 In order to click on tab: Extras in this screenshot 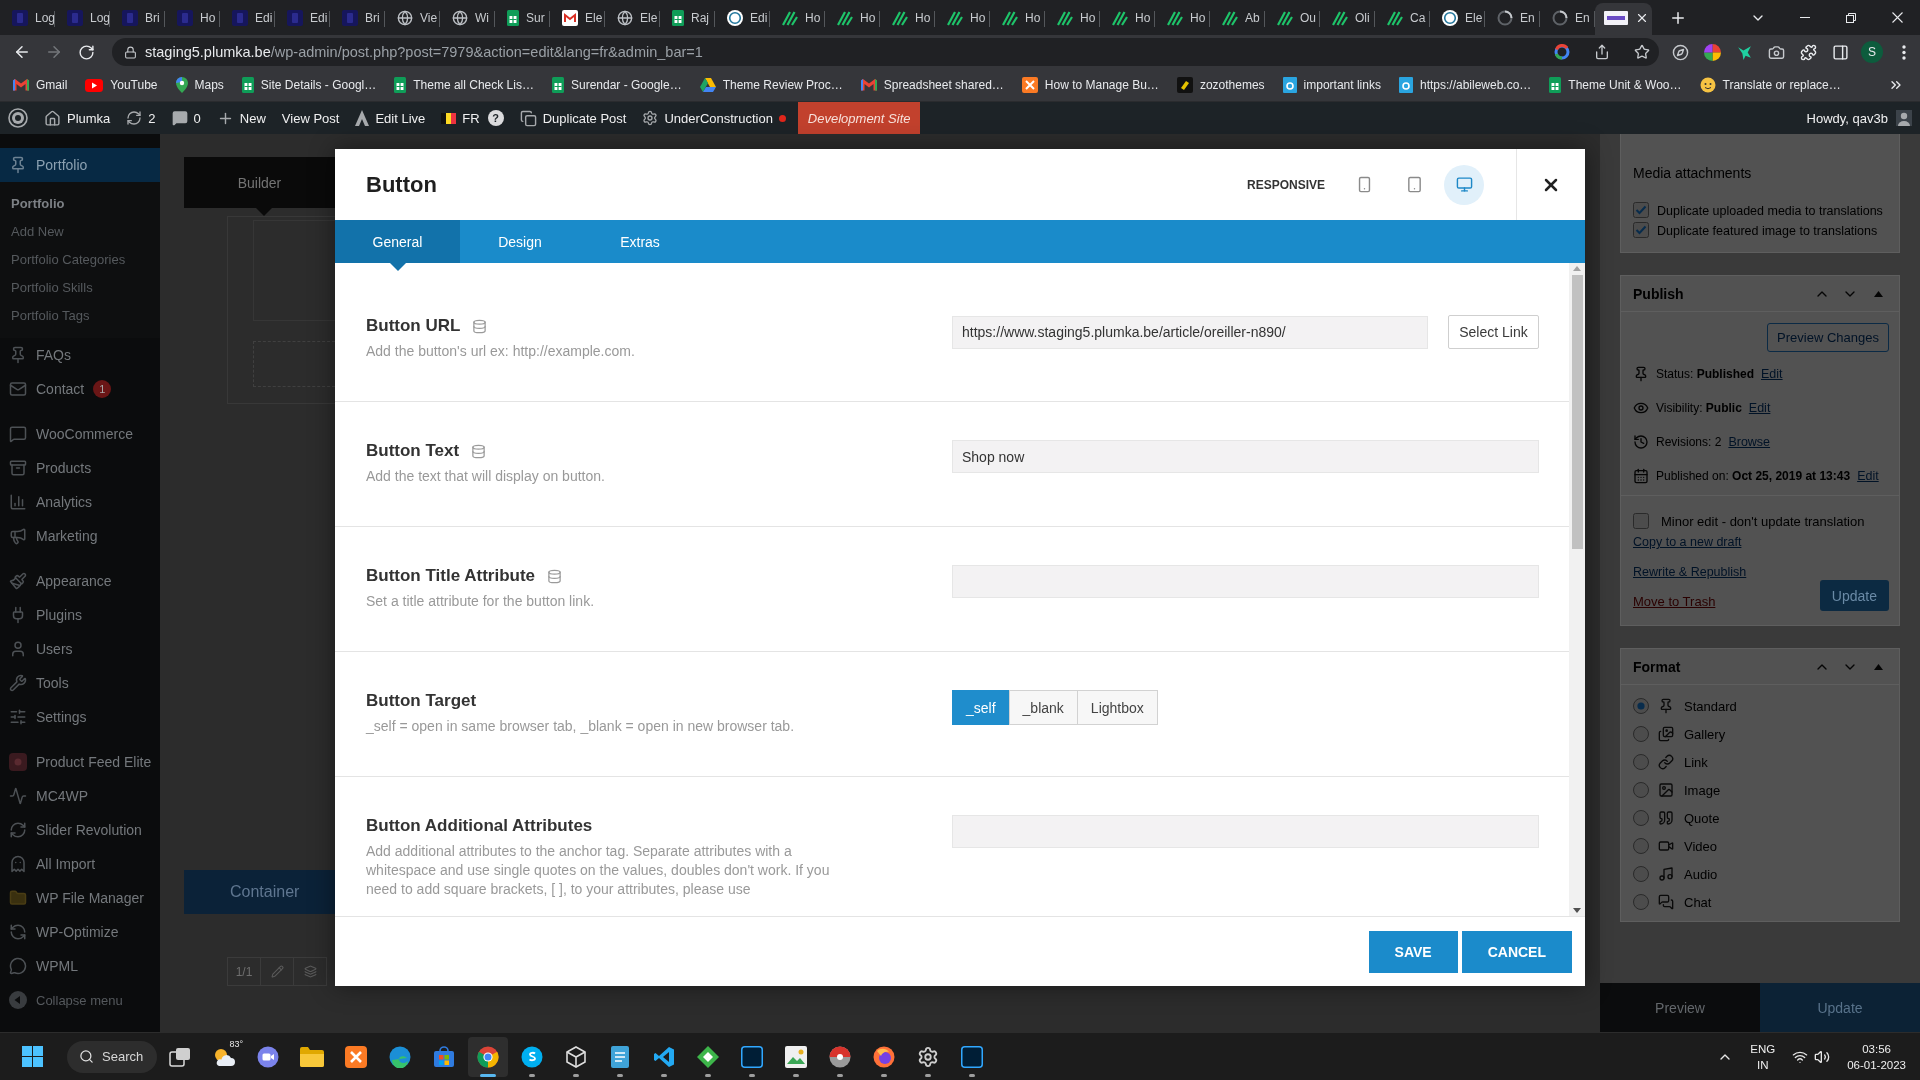, I will do `click(640, 241)`.